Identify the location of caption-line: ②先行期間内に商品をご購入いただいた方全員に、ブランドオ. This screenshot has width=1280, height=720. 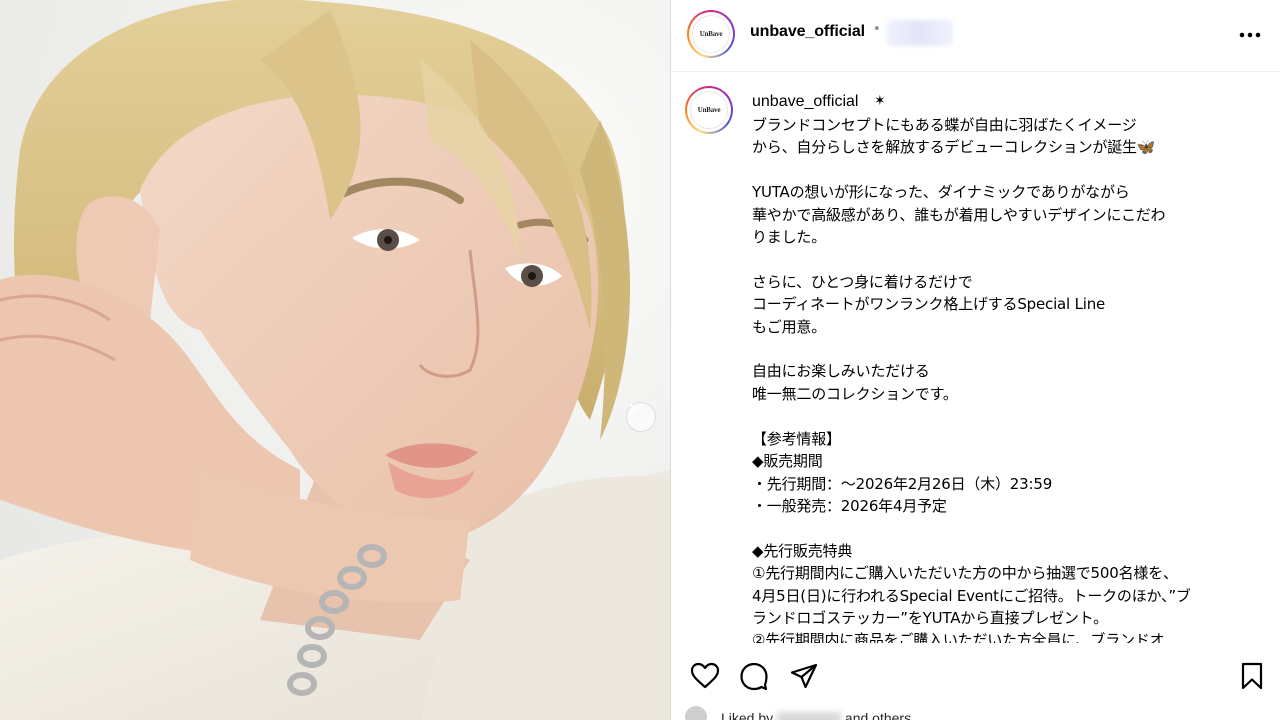
(958, 637).